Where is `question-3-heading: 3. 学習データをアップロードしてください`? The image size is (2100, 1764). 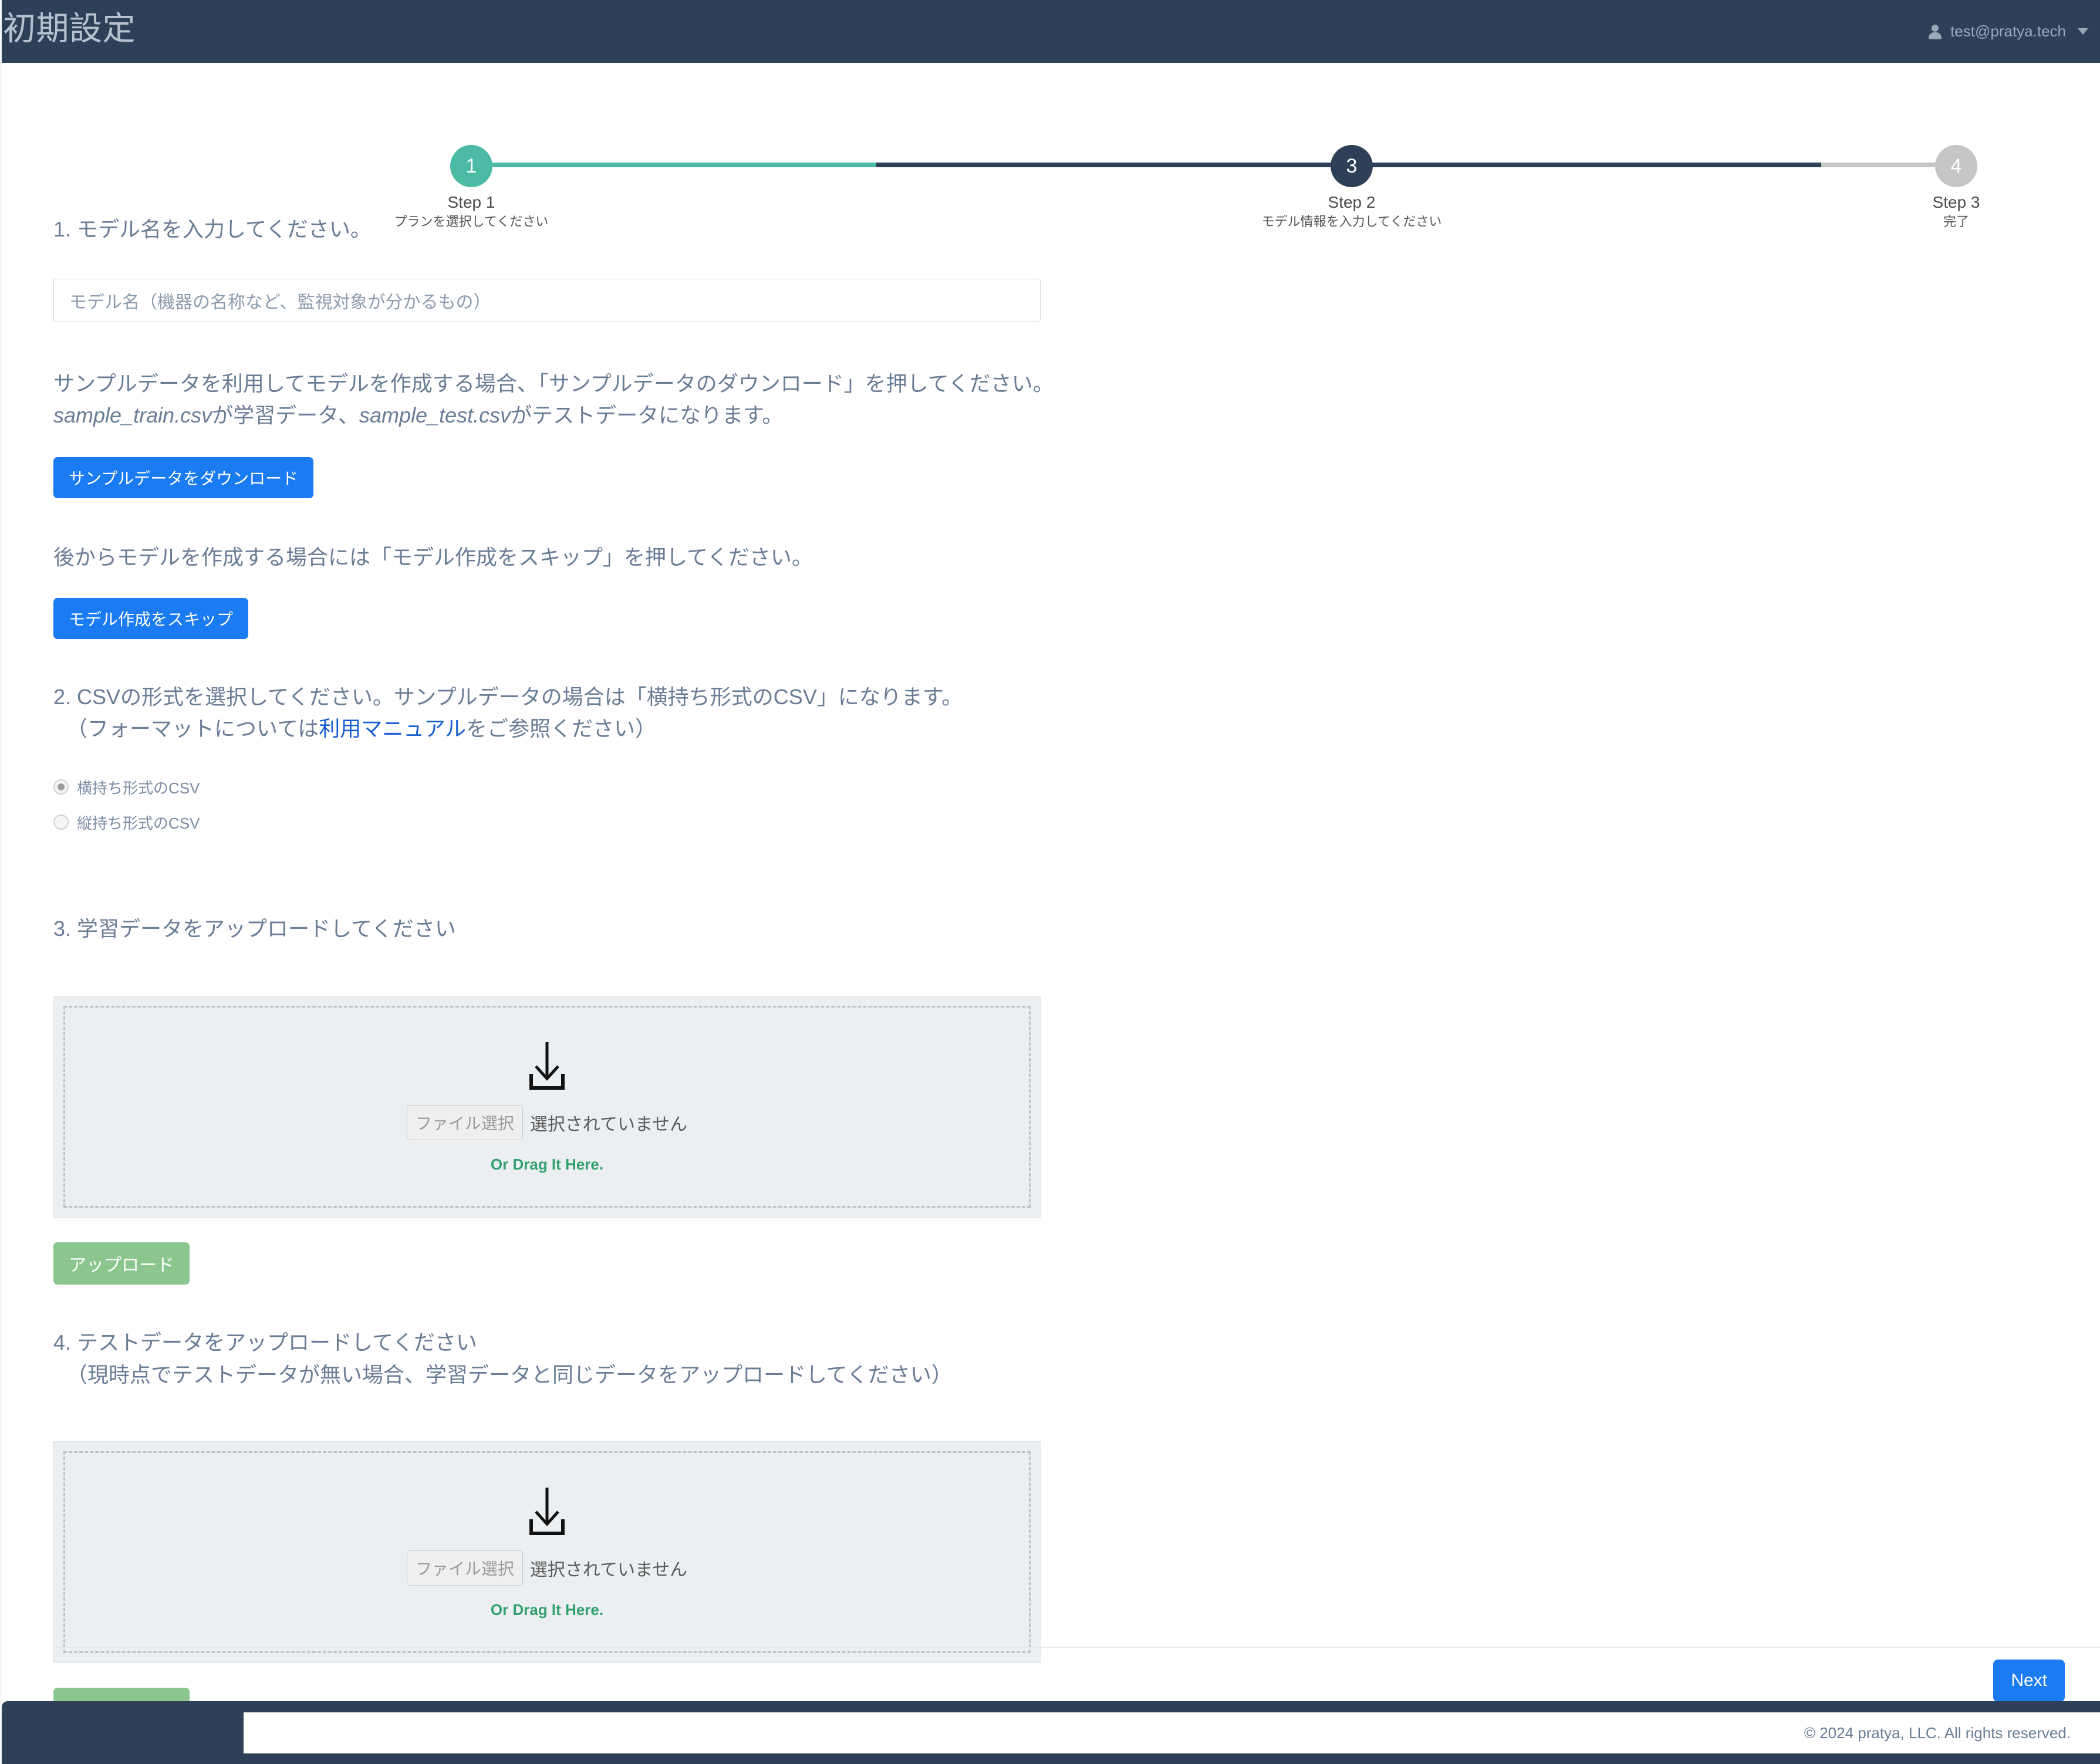 question-3-heading: 3. 学習データをアップロードしてください is located at coordinates (255, 929).